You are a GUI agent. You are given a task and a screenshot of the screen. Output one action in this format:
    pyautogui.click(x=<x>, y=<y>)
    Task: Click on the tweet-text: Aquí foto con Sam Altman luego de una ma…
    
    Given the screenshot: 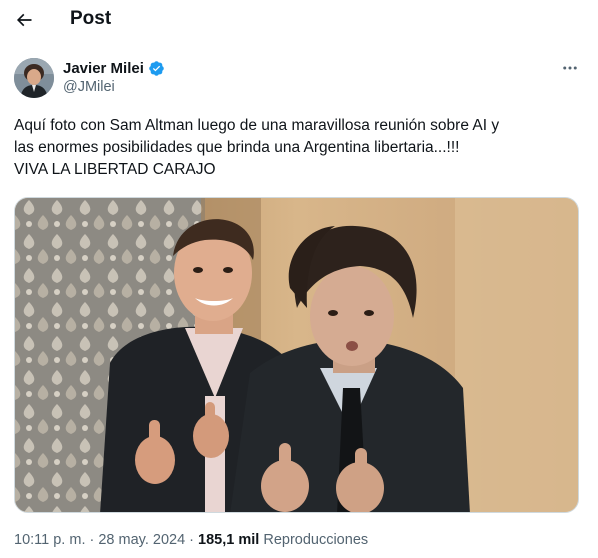 What is the action you would take?
    pyautogui.click(x=299, y=148)
    